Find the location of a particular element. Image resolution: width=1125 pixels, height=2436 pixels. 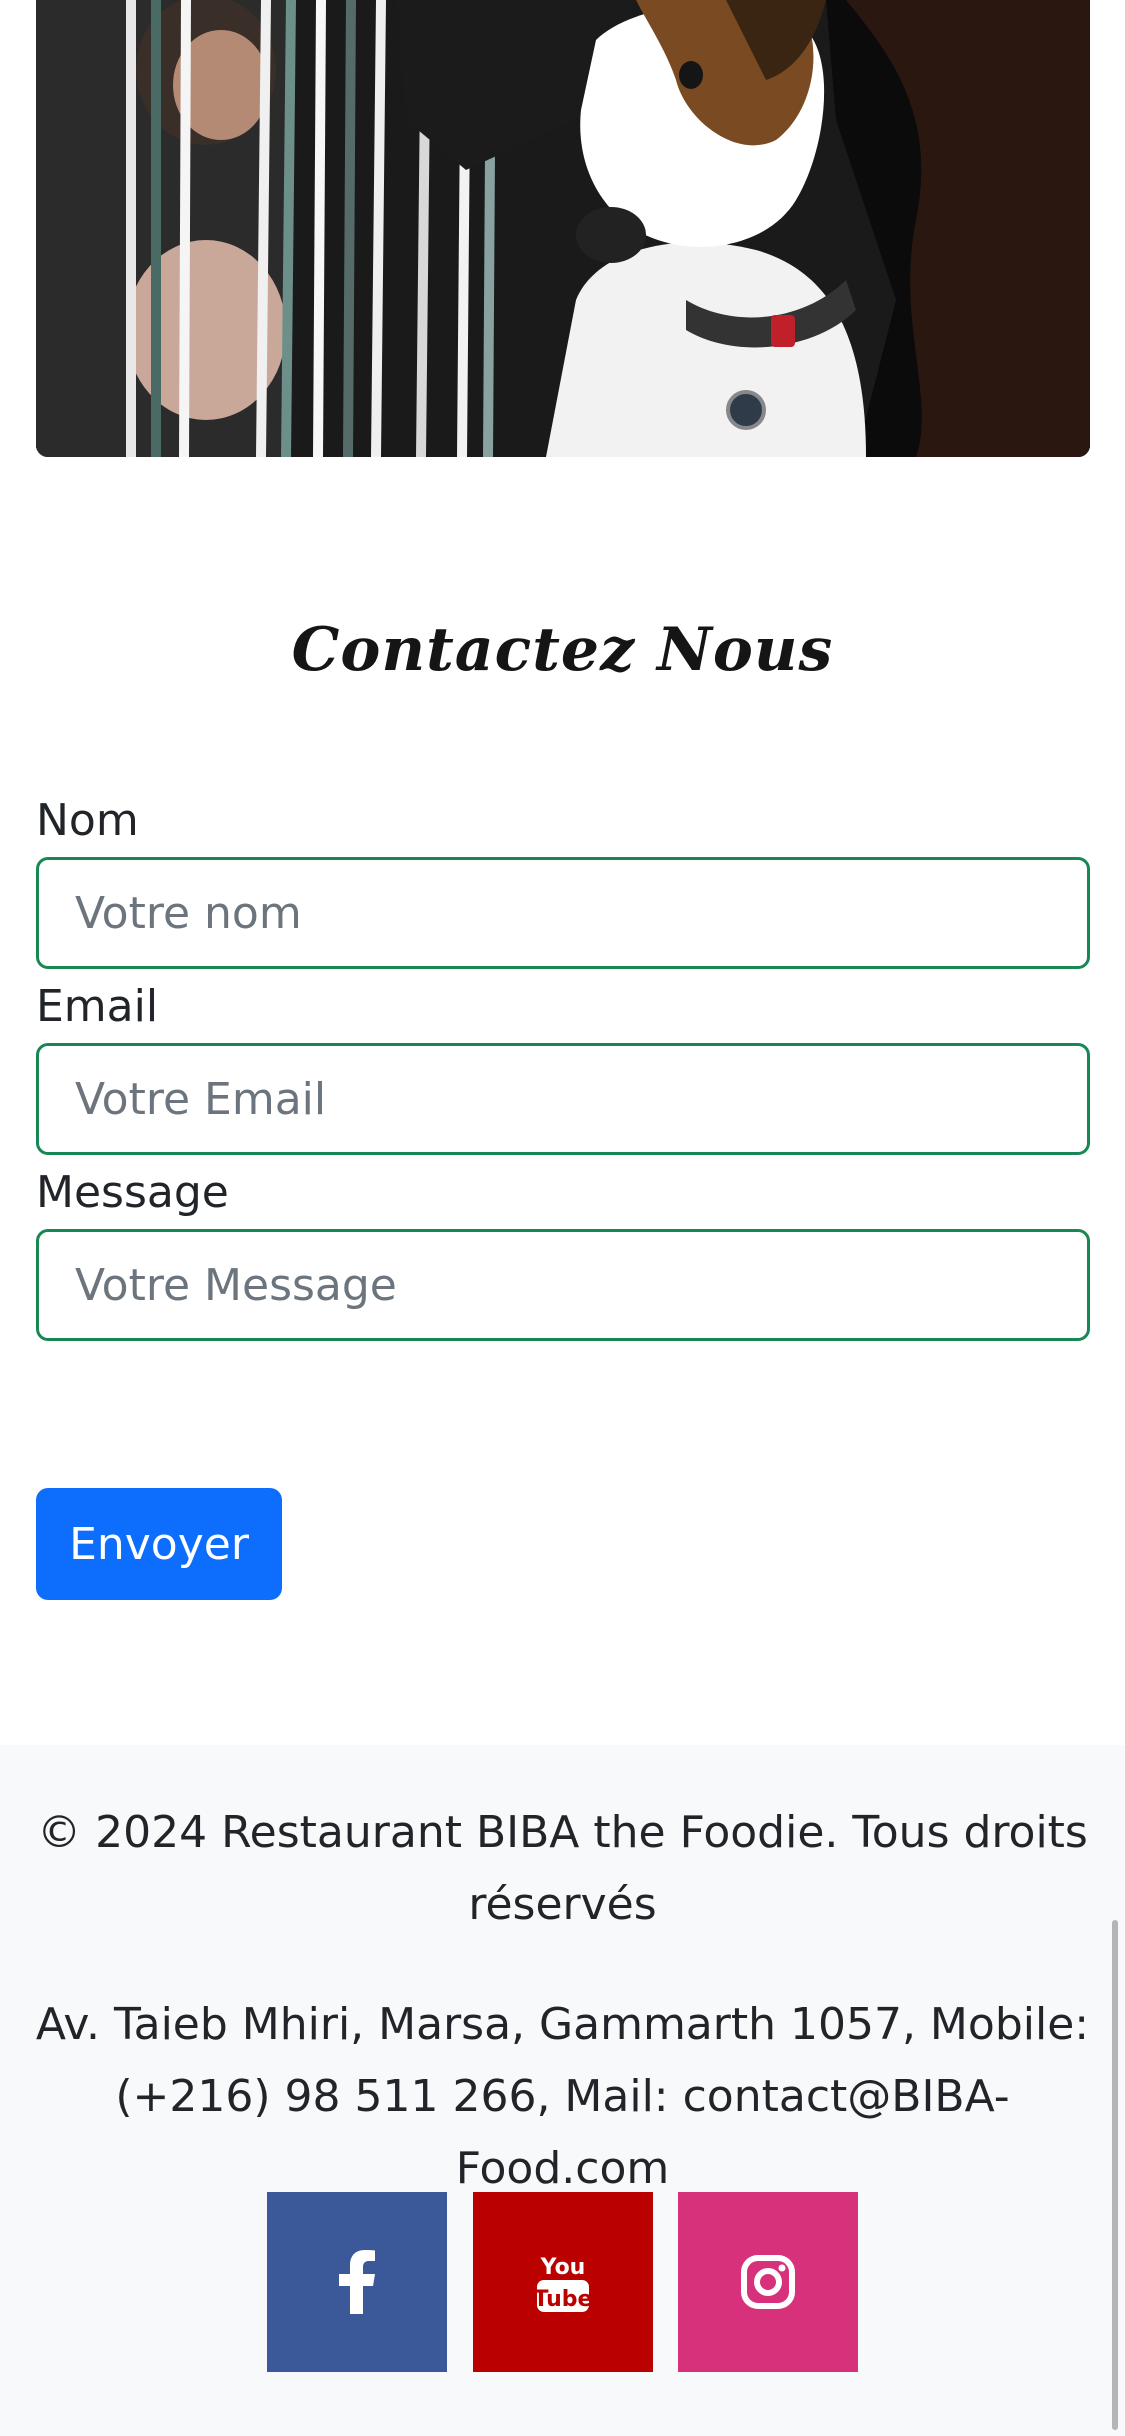

name-label: Nom is located at coordinates (87, 820).